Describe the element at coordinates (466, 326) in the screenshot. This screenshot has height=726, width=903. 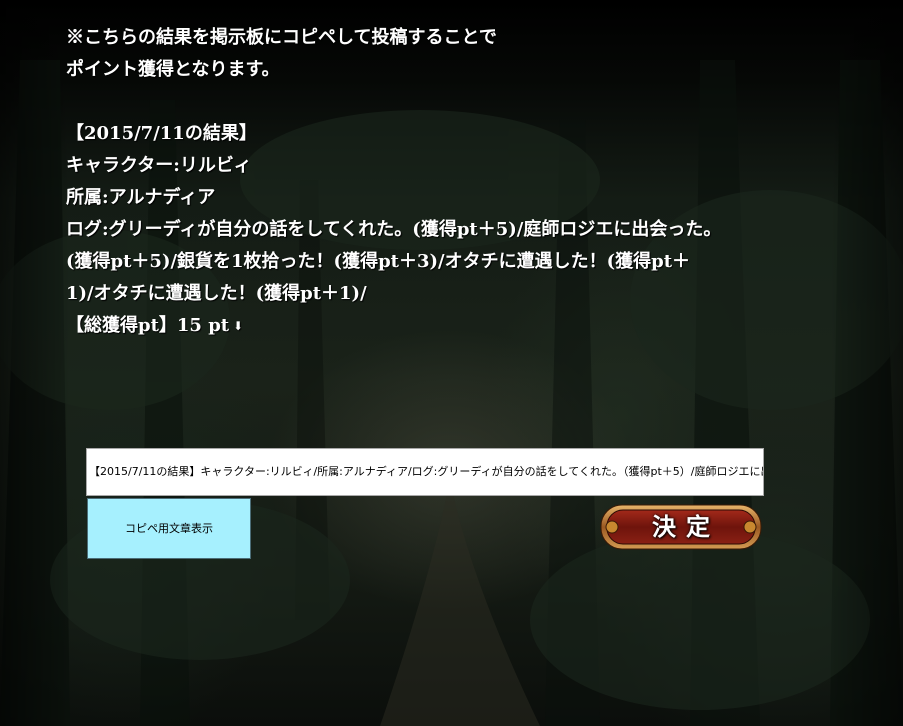
I see `result-total-row: 【総獲得pt】15 pt ⬇` at that location.